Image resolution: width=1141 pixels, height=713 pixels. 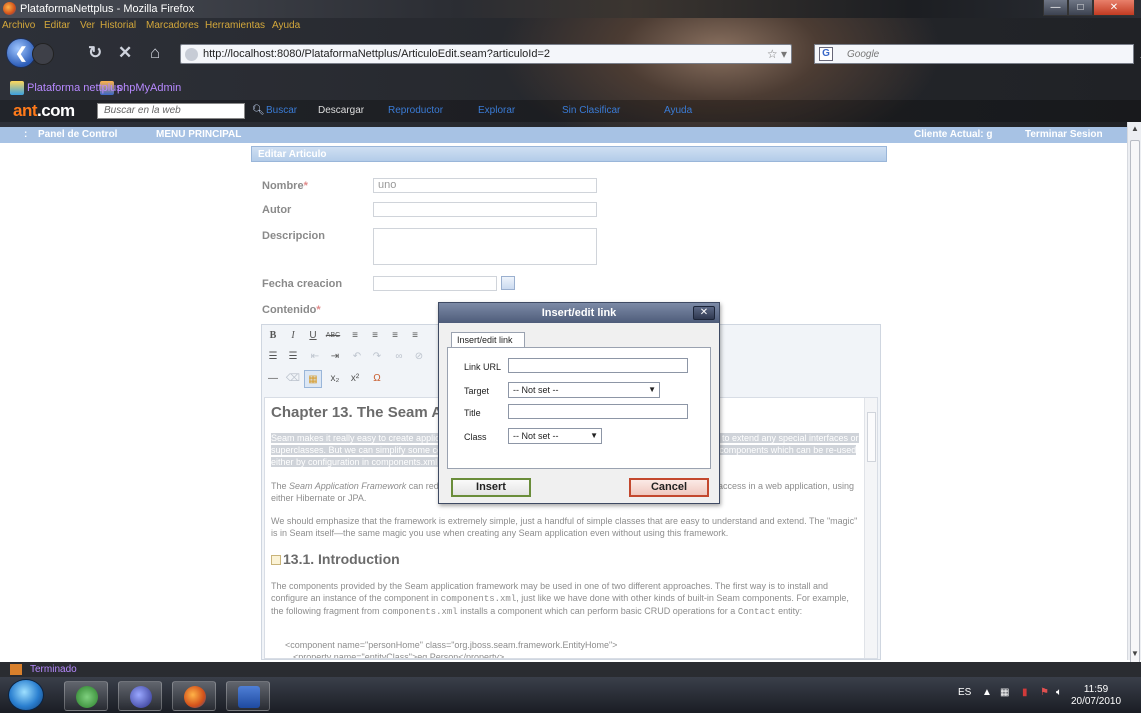 I want to click on link-button: ∞, so click(x=399, y=357).